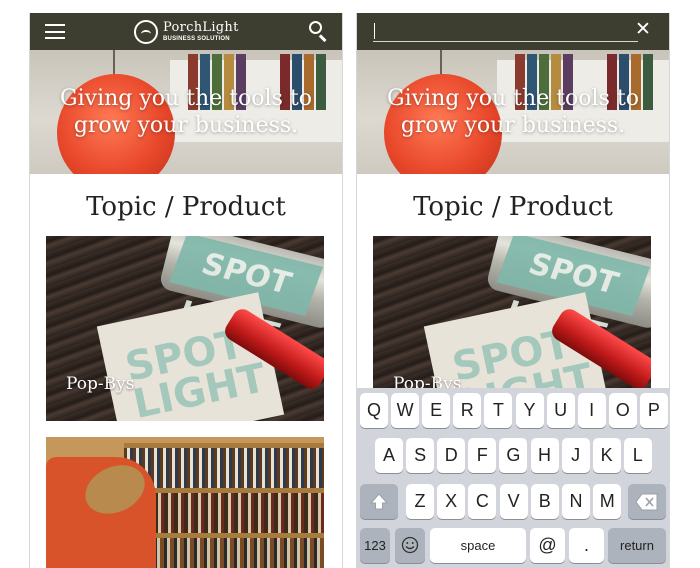 The image size is (700, 568). What do you see at coordinates (185, 328) in the screenshot?
I see `topic-card-pop-bys: SPOT LIGHT SPOT LIGHT Pop-Bys` at bounding box center [185, 328].